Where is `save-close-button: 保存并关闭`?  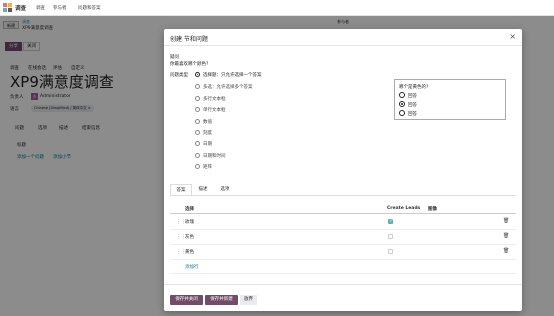 save-close-button: 保存并关闭 is located at coordinates (186, 300).